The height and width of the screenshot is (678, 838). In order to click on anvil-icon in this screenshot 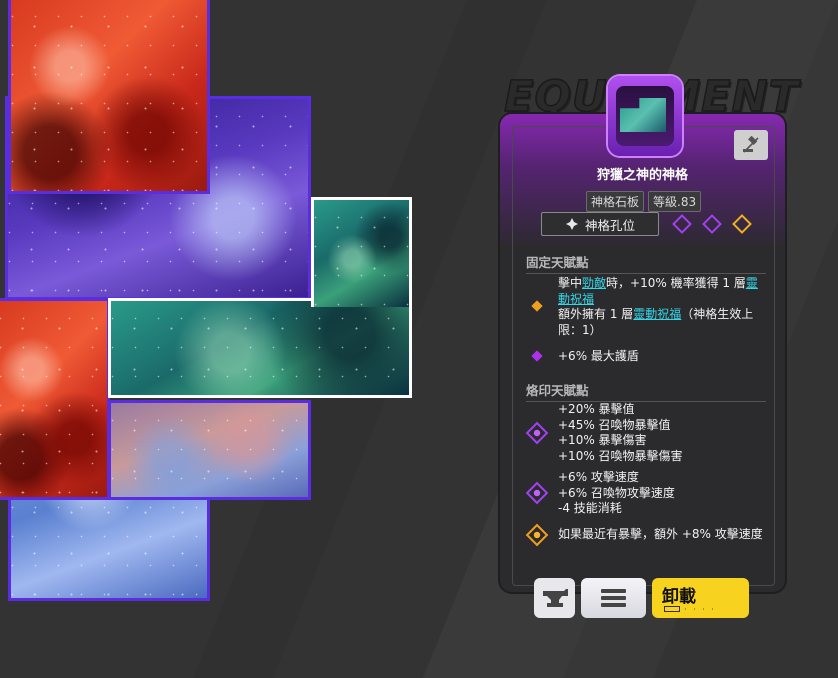, I will do `click(555, 598)`.